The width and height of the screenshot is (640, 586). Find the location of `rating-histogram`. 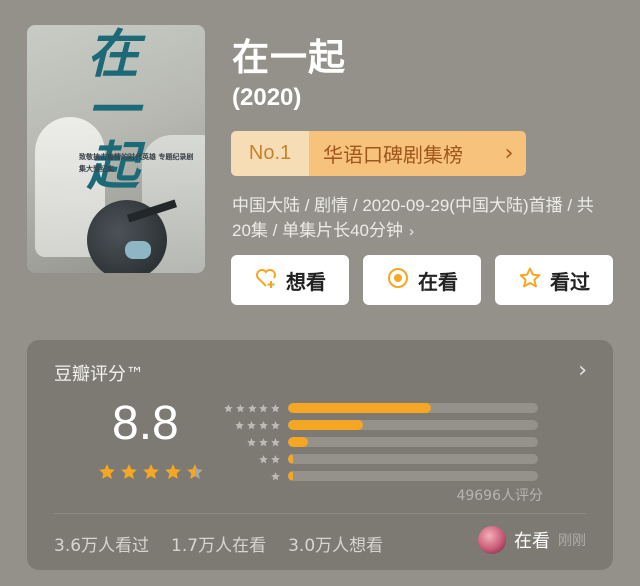

rating-histogram is located at coordinates (384, 442).